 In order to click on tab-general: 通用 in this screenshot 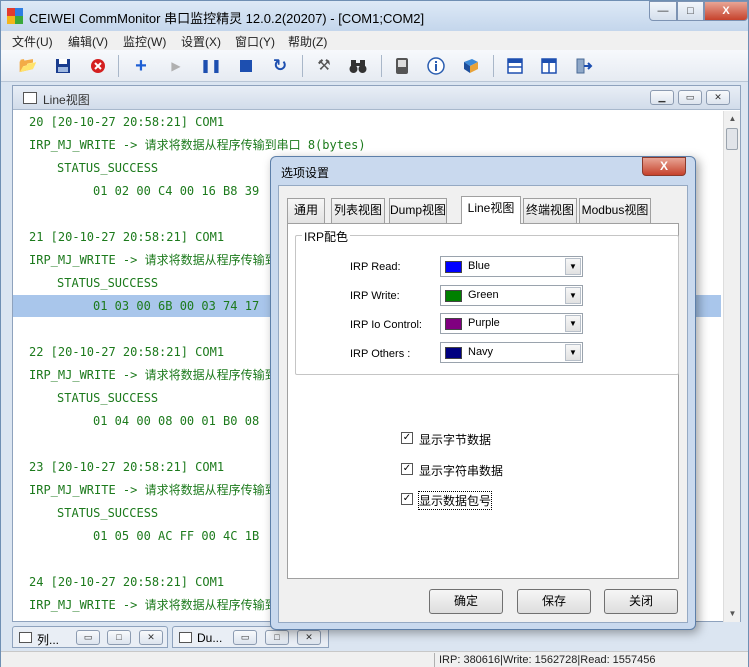, I will do `click(306, 210)`.